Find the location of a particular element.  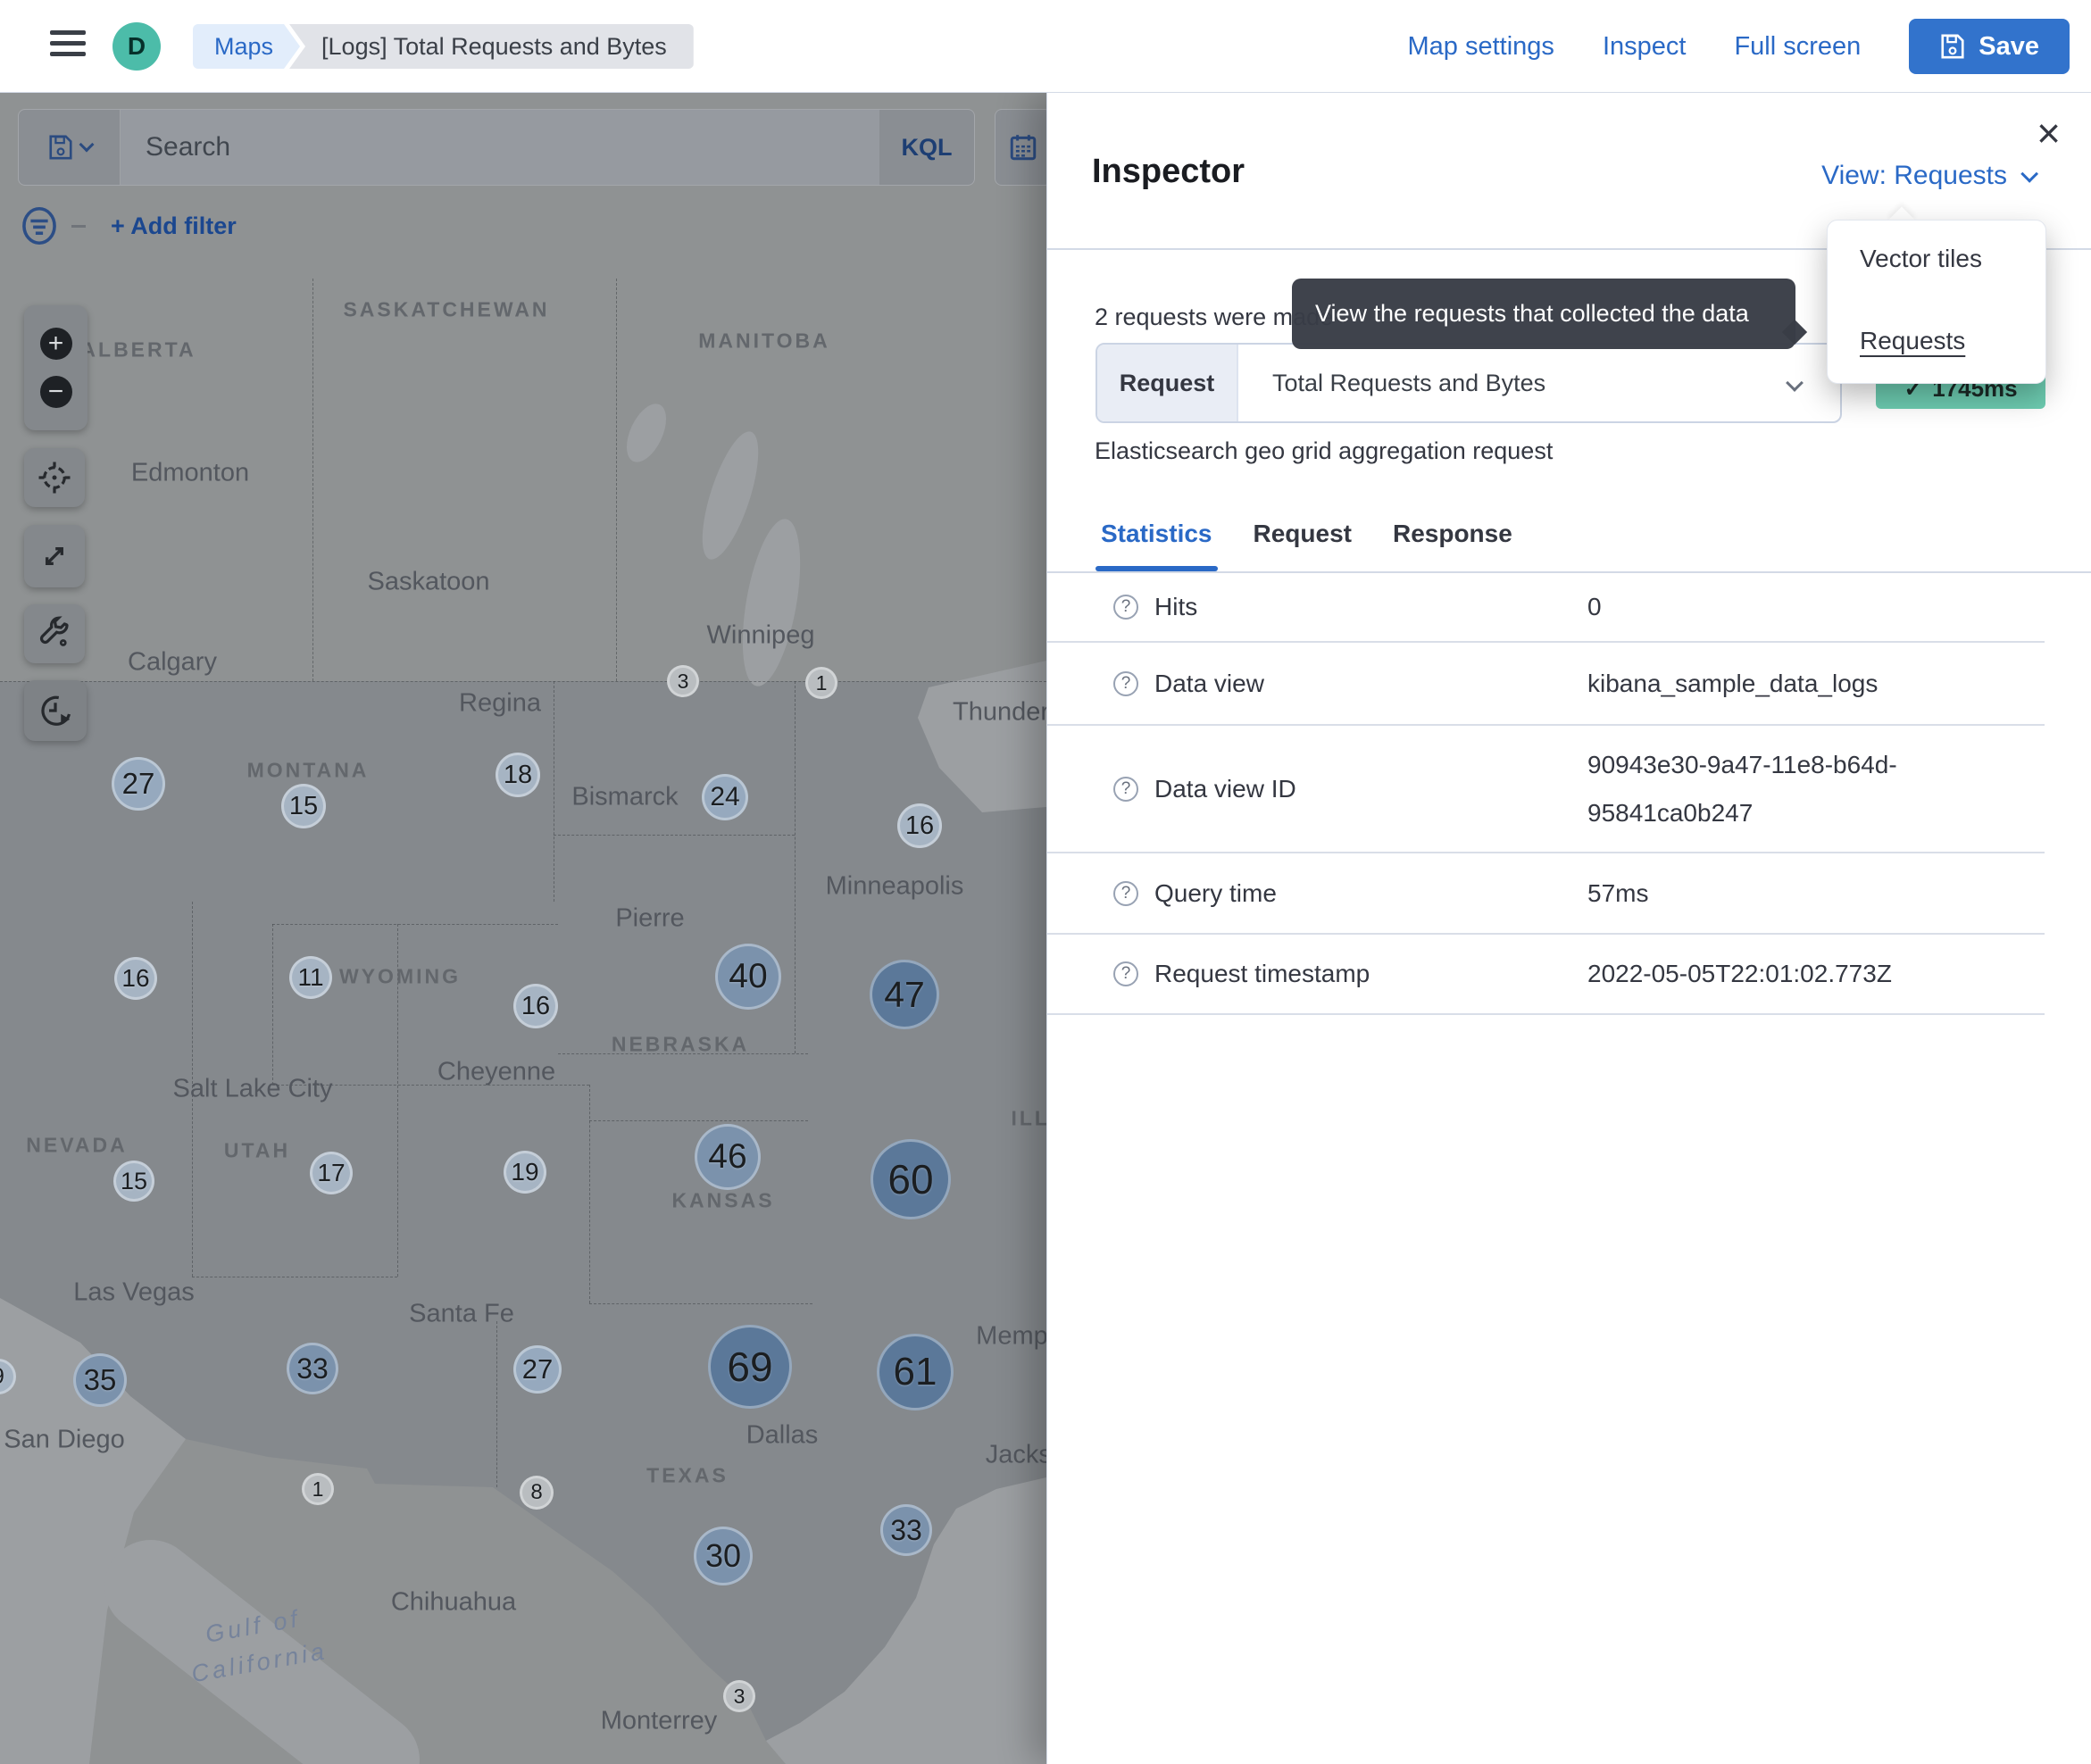

search-bar: KQL is located at coordinates (496, 147).